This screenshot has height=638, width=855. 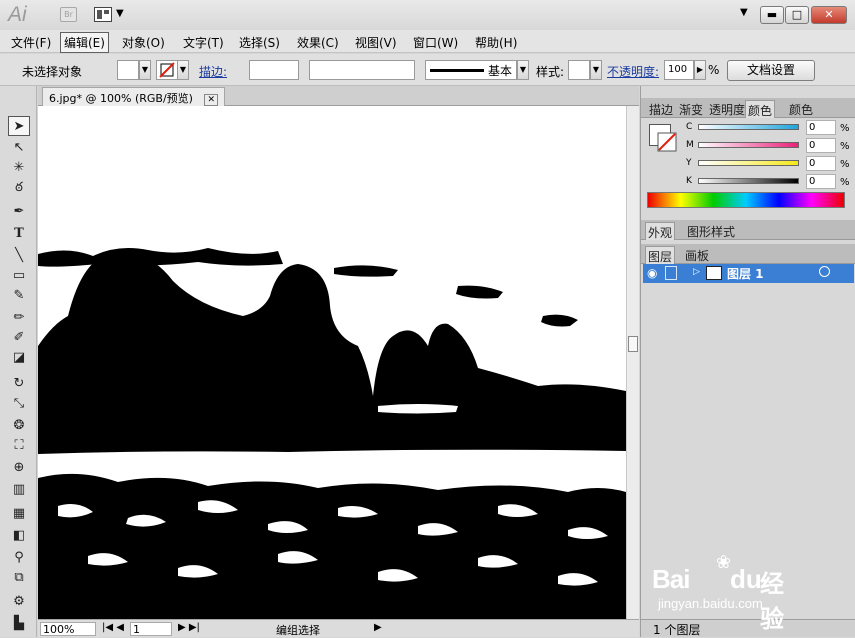 I want to click on rotate-tool-icon: ↻, so click(x=19, y=384).